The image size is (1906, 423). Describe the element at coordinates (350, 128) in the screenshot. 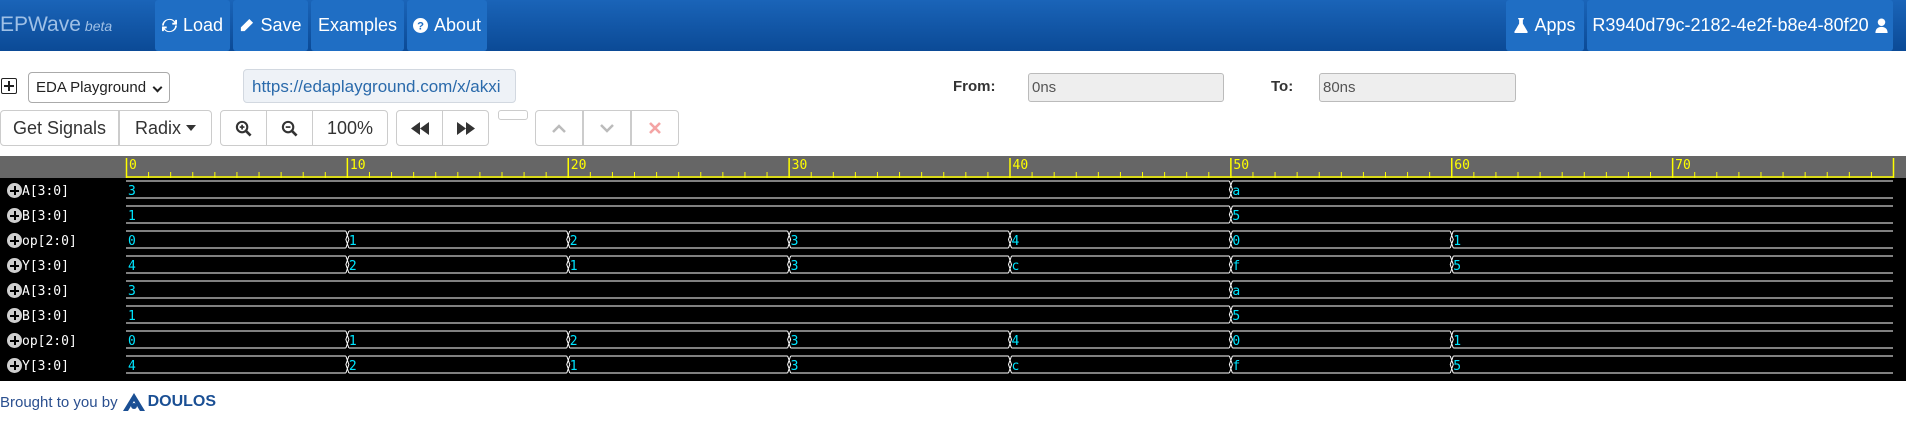

I see `zoom-level: 100%` at that location.